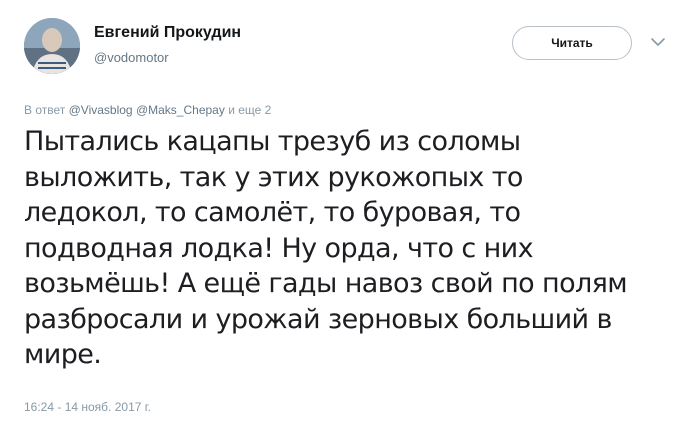  What do you see at coordinates (273, 177) in the screenshot?
I see `tweet-line: выложить, так у этих рукожопых то` at bounding box center [273, 177].